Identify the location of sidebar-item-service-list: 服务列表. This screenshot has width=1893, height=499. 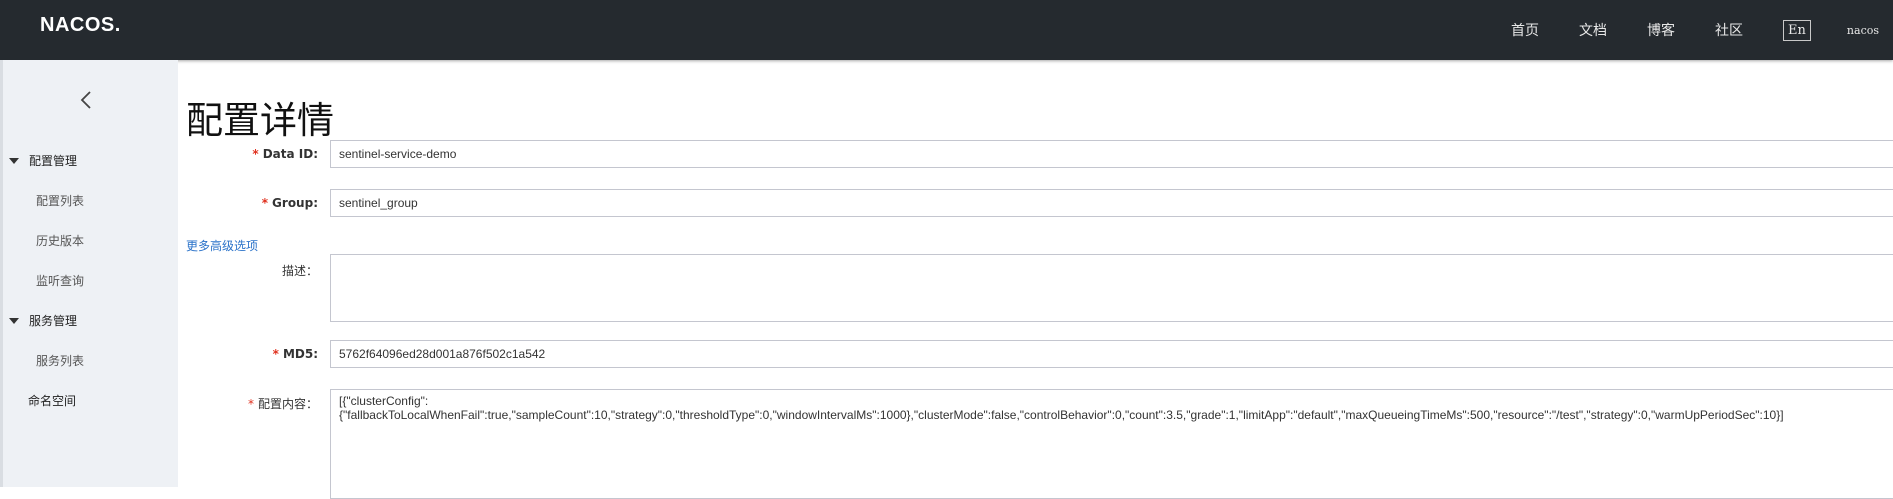
(60, 360).